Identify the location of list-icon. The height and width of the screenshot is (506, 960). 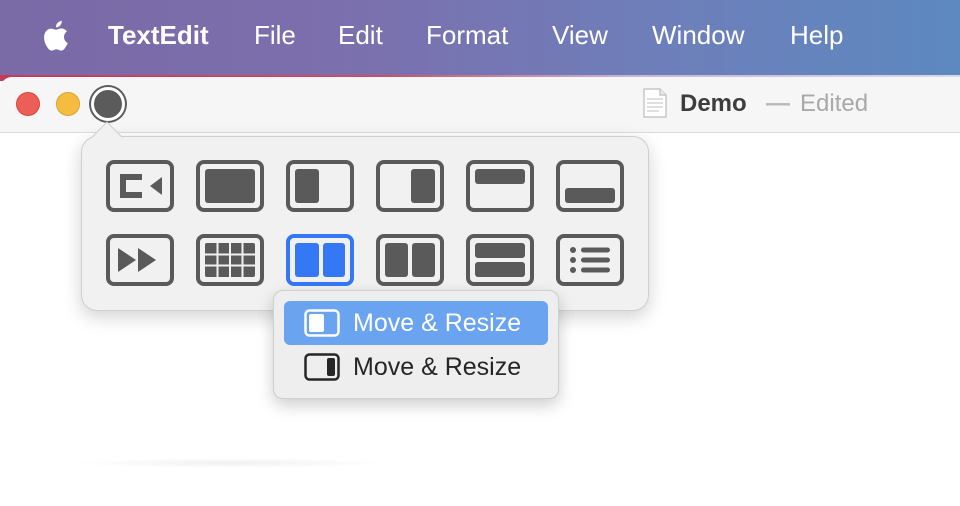
(590, 260).